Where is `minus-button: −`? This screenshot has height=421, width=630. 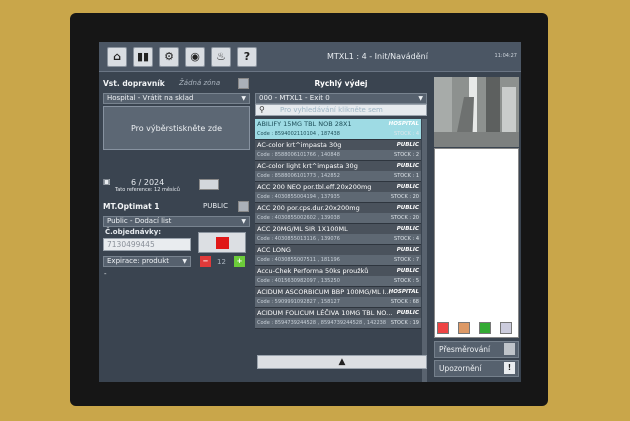 minus-button: − is located at coordinates (205, 261).